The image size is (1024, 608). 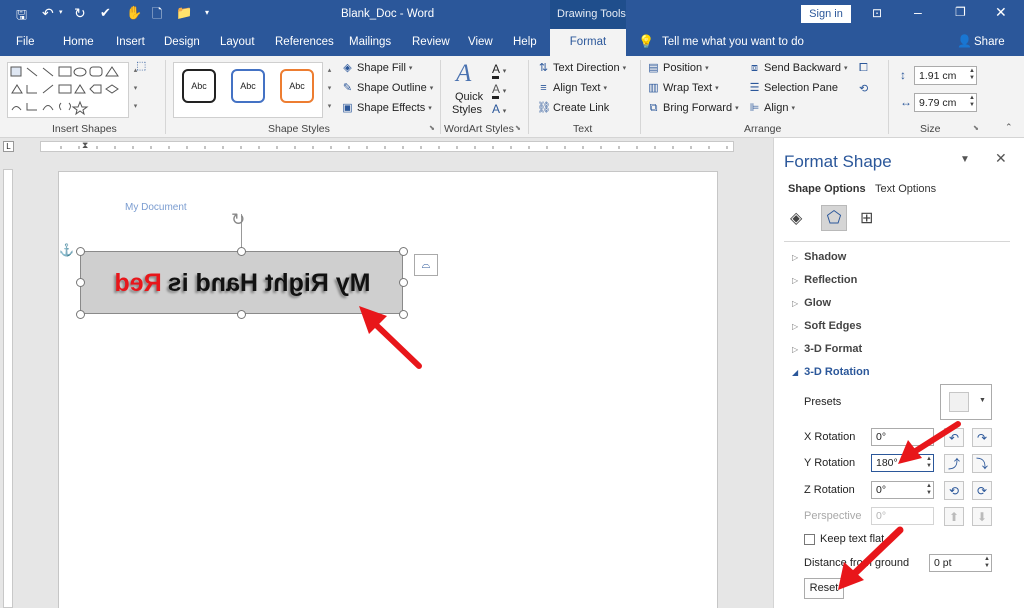 What do you see at coordinates (682, 88) in the screenshot?
I see `wrap-text-button: ▥ Wrap Text ▾` at bounding box center [682, 88].